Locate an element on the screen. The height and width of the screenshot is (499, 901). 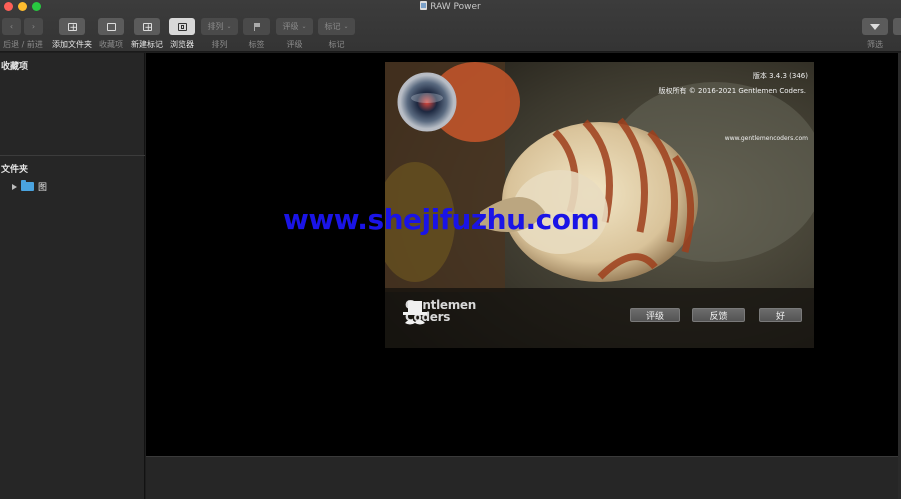
rating-dropdown-value: 评级 is located at coordinates (290, 26).